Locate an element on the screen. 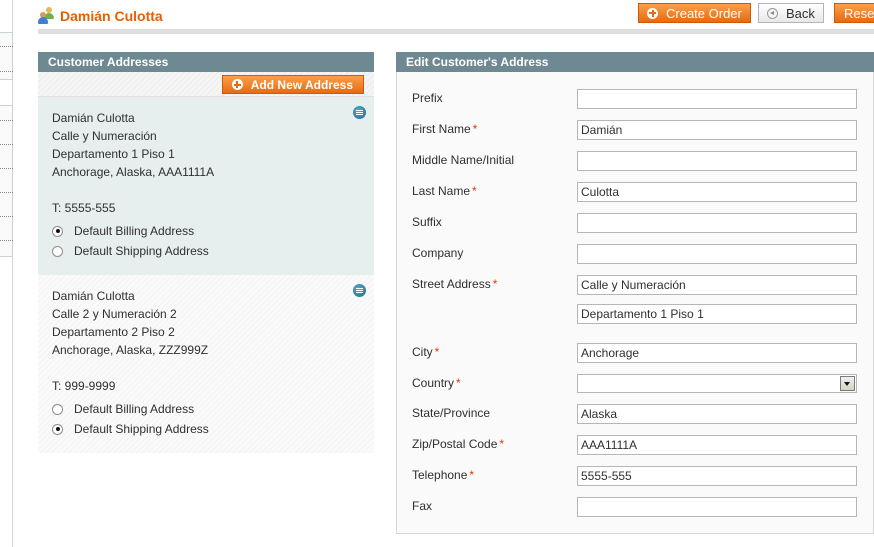 The height and width of the screenshot is (547, 874). city-input is located at coordinates (717, 353).